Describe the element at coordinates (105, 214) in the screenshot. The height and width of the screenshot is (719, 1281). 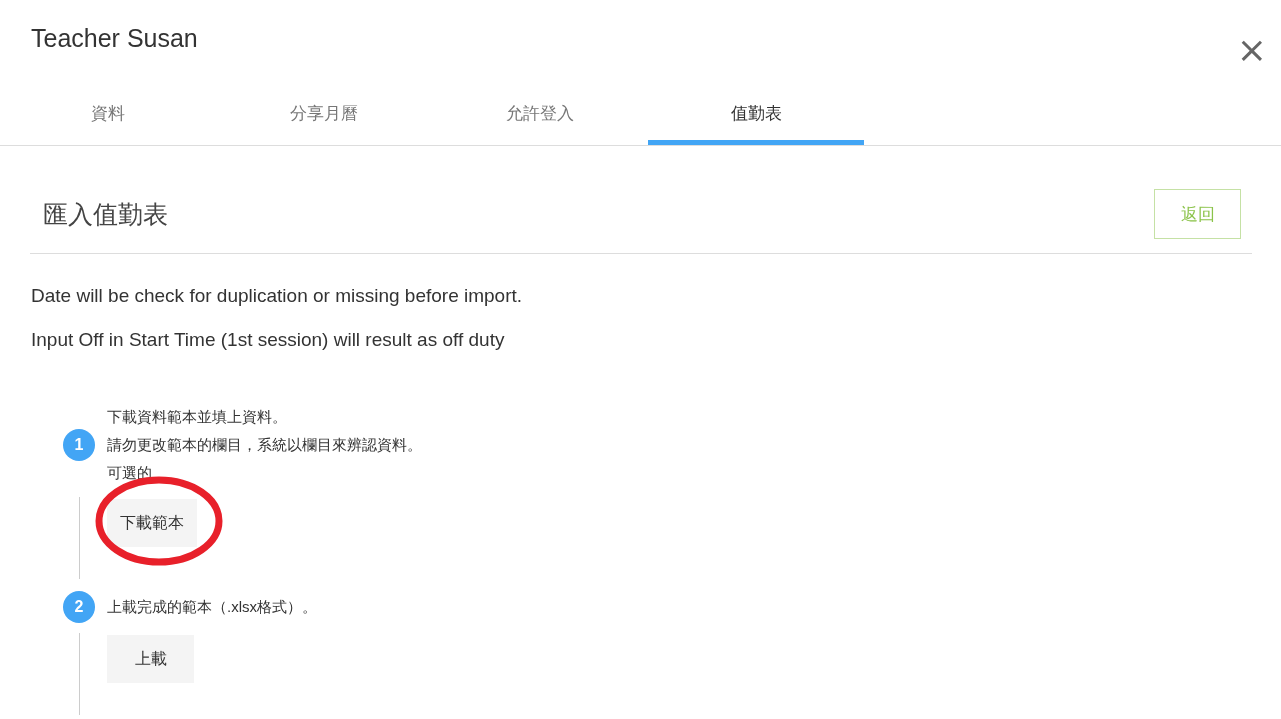
I see `section-title: 匯入值勤表` at that location.